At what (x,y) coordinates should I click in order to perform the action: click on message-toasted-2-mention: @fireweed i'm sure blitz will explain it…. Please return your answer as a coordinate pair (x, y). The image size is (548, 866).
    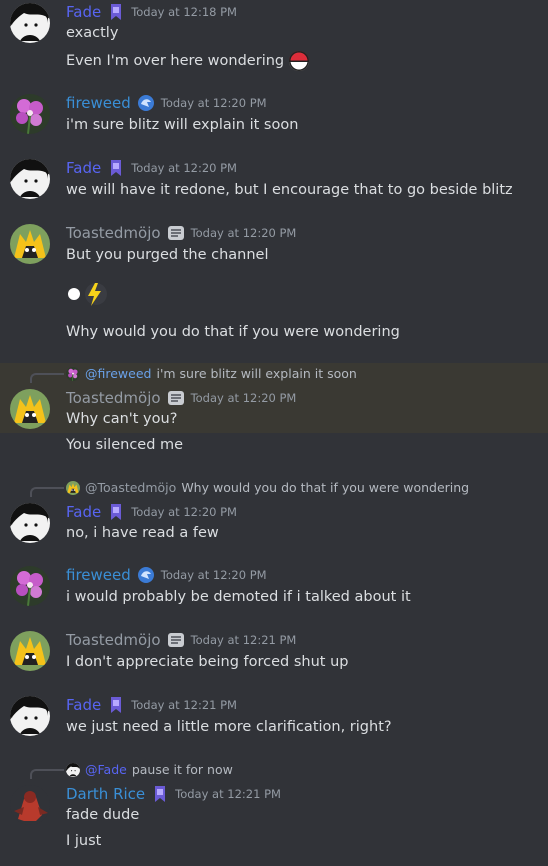
    Looking at the image, I should click on (274, 398).